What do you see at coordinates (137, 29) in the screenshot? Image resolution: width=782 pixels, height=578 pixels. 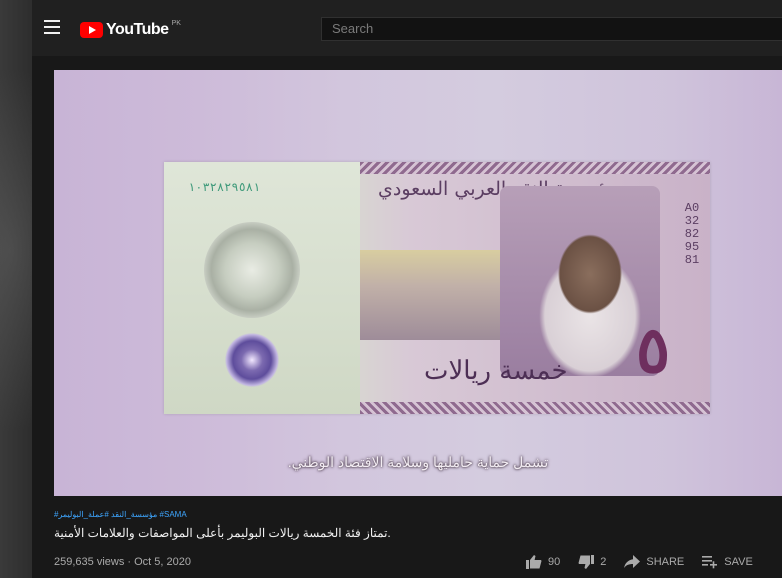 I see `logo-text: YouTube` at bounding box center [137, 29].